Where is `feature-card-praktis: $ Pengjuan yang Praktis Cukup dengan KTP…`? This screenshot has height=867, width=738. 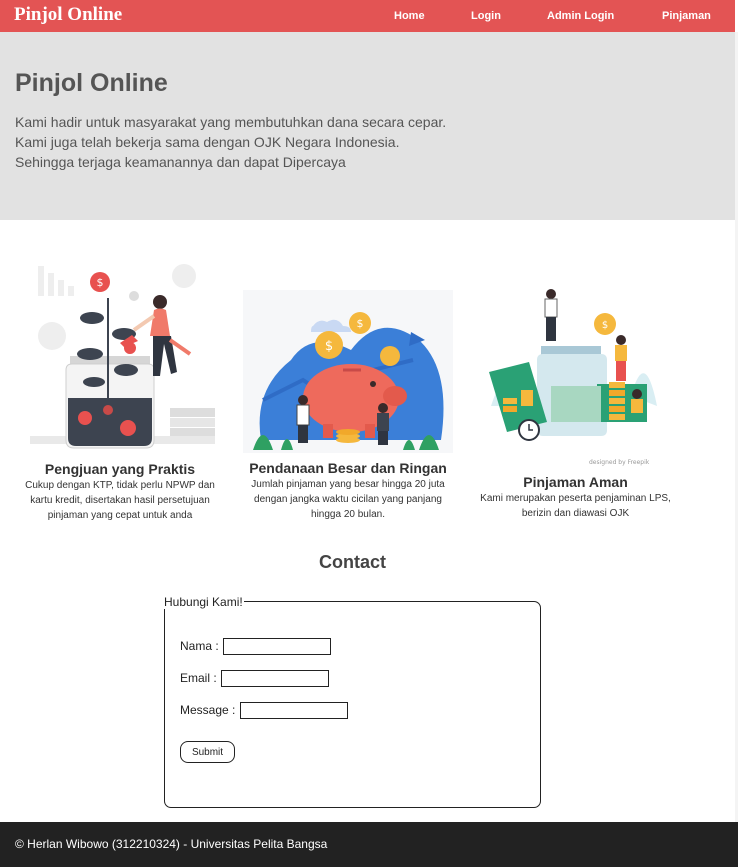
feature-card-praktis: $ Pengjuan yang Praktis Cukup dengan KTP… is located at coordinates (120, 390).